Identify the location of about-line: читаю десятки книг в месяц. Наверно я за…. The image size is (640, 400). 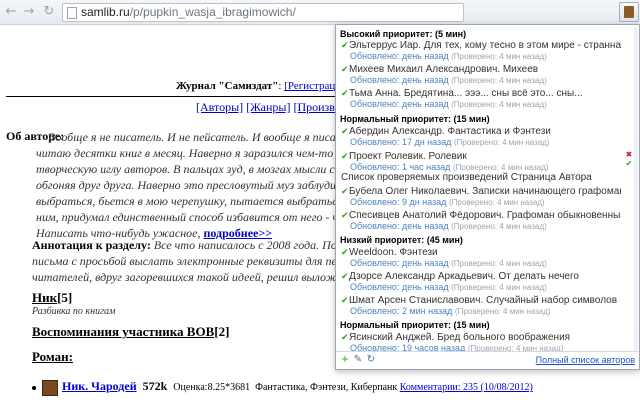
(186, 153).